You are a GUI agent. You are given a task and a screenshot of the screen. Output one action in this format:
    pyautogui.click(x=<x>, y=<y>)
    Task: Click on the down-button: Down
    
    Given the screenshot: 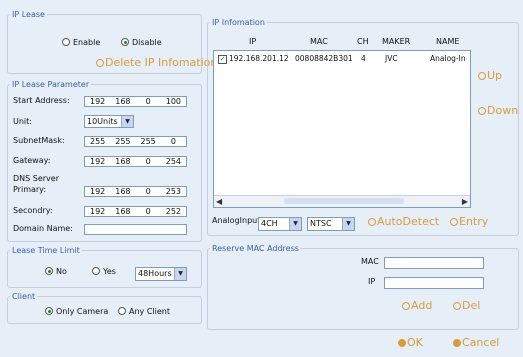 What is the action you would take?
    pyautogui.click(x=498, y=110)
    